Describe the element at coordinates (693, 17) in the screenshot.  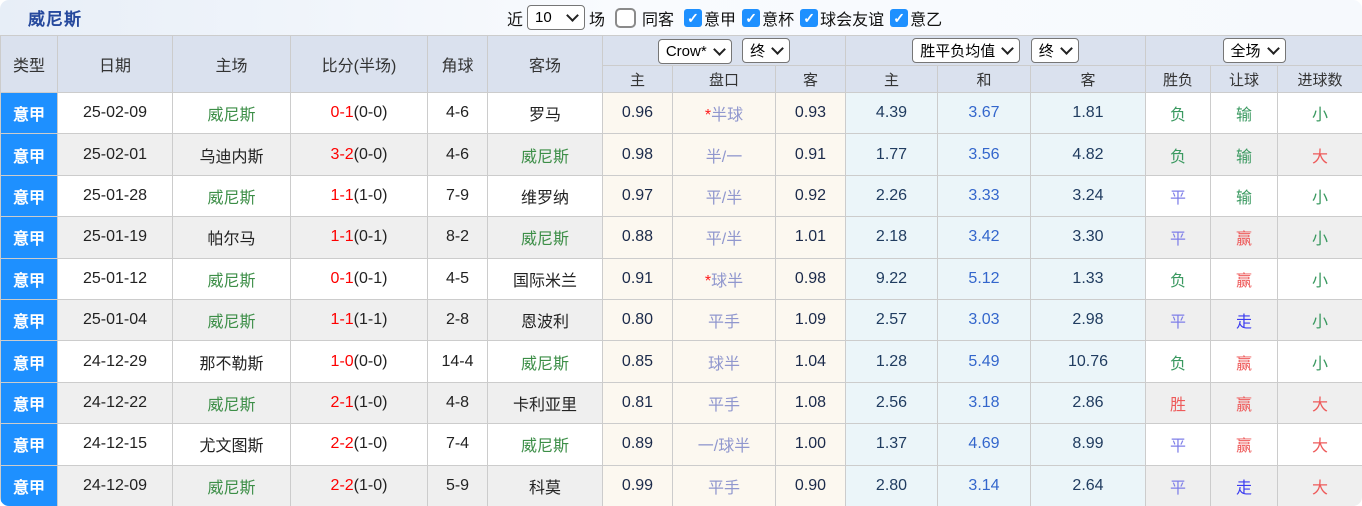
I see `league-checkbox-serie-a` at that location.